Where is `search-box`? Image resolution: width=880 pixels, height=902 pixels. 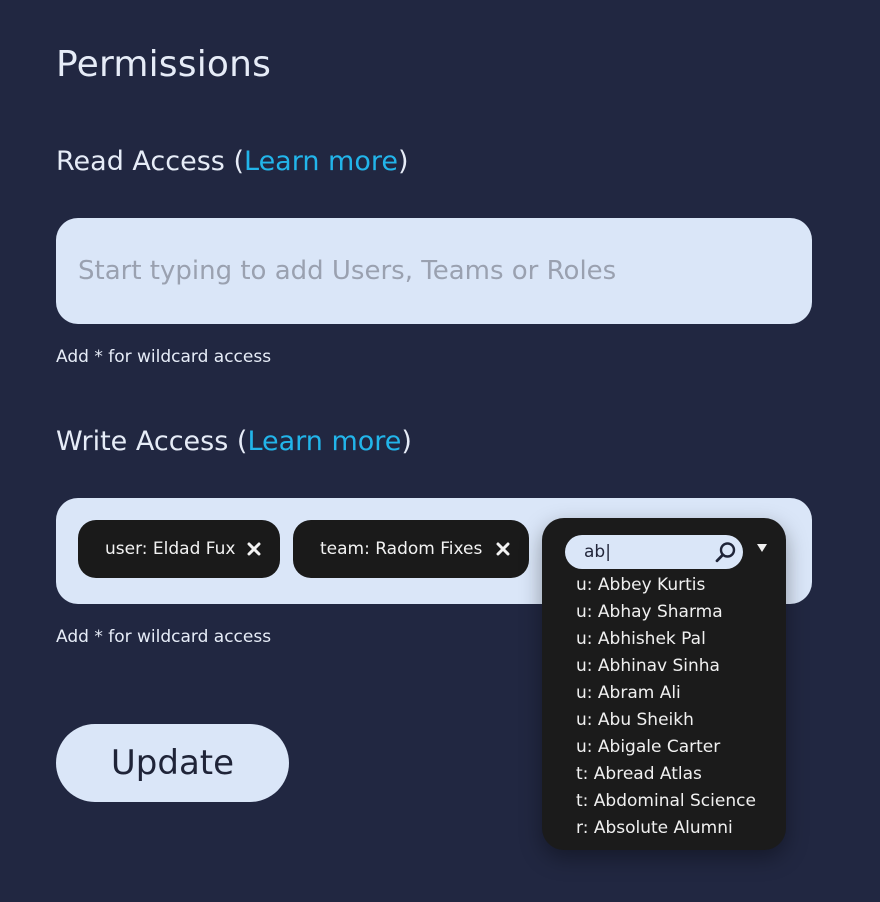
search-box is located at coordinates (654, 552).